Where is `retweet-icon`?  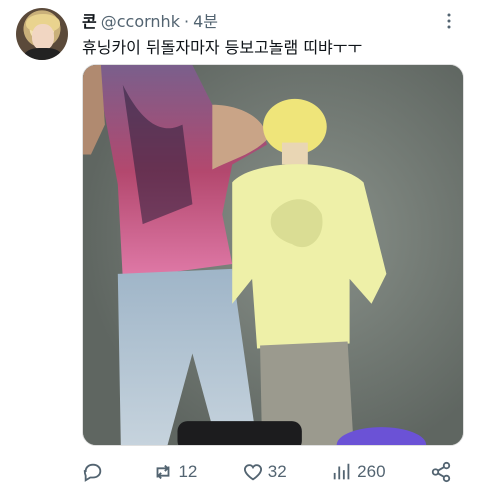
retweet-icon is located at coordinates (163, 472).